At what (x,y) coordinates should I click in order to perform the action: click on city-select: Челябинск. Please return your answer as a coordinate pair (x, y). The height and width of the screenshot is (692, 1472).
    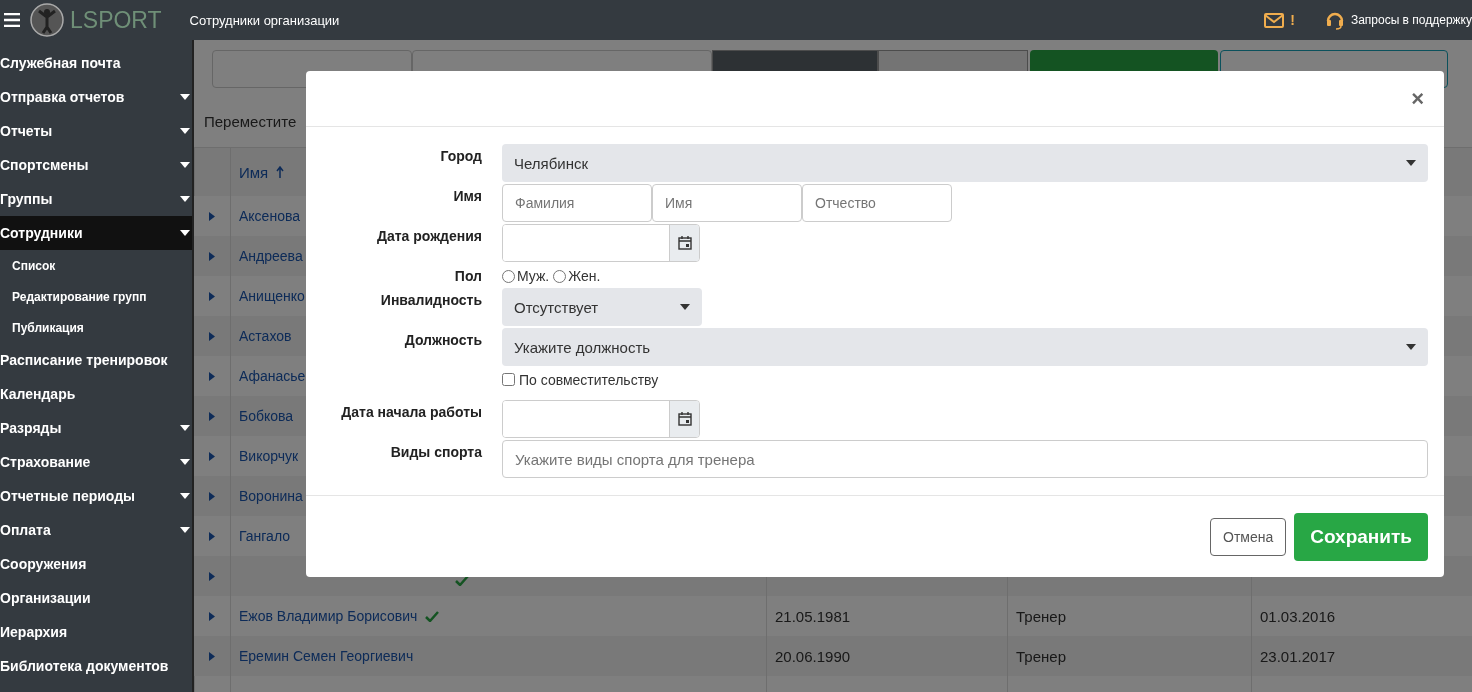
    Looking at the image, I should click on (965, 163).